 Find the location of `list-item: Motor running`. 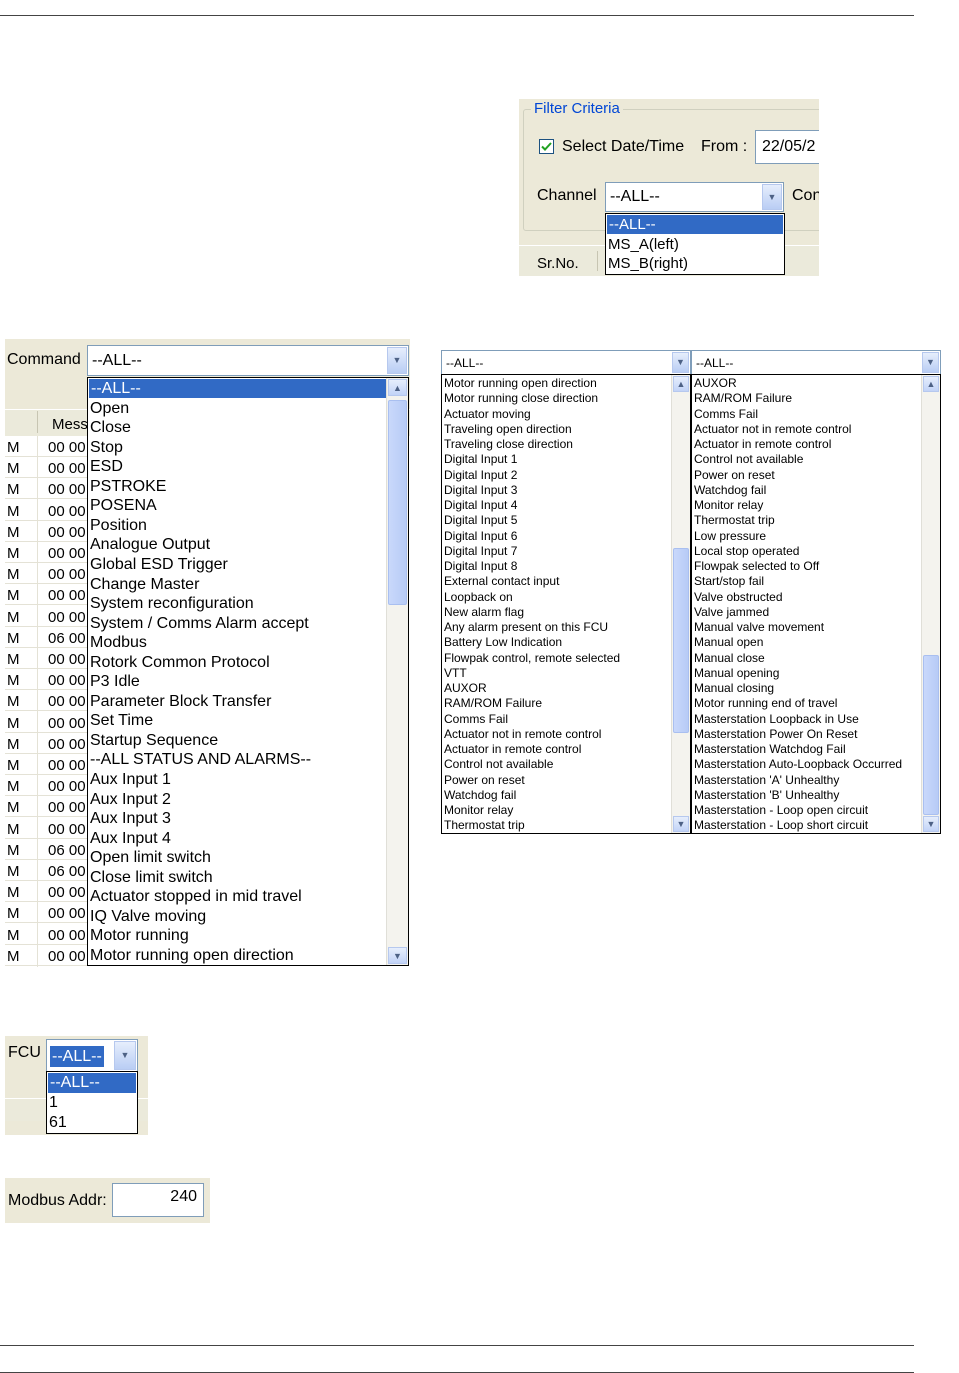

list-item: Motor running is located at coordinates (139, 935).